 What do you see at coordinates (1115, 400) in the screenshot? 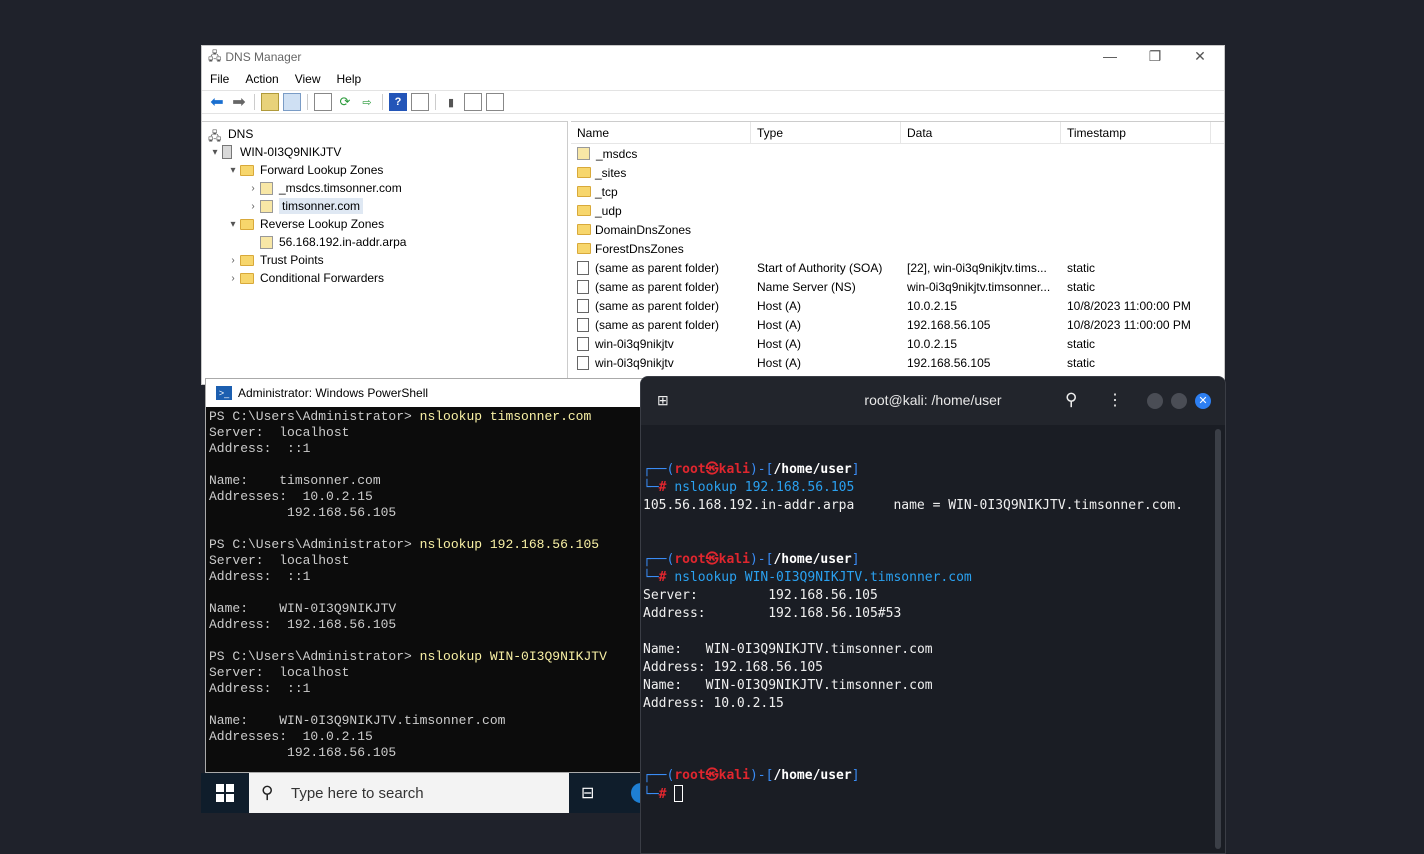
I see `kebab-menu-icon: ⋮` at bounding box center [1115, 400].